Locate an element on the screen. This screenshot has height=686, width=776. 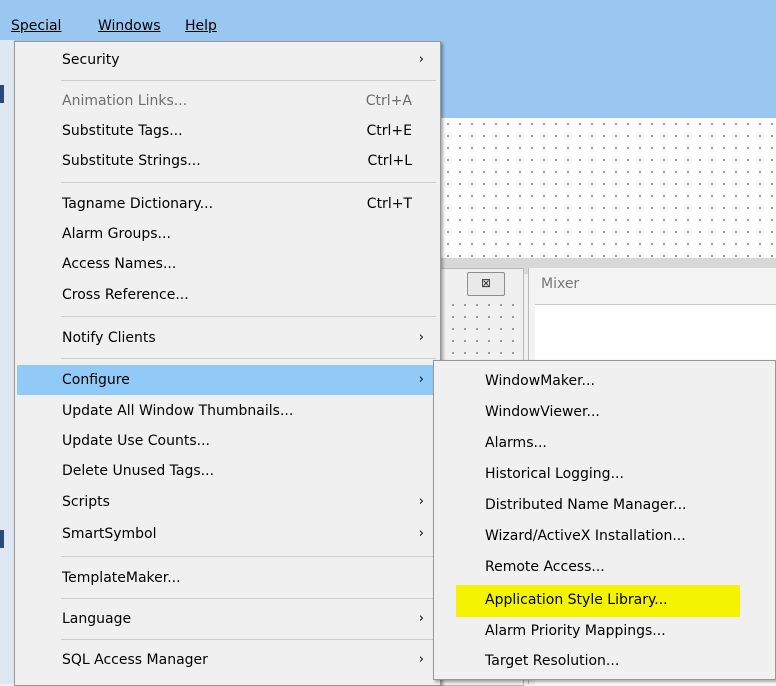
menu-item-shortcut: Ctrl+L is located at coordinates (389, 161).